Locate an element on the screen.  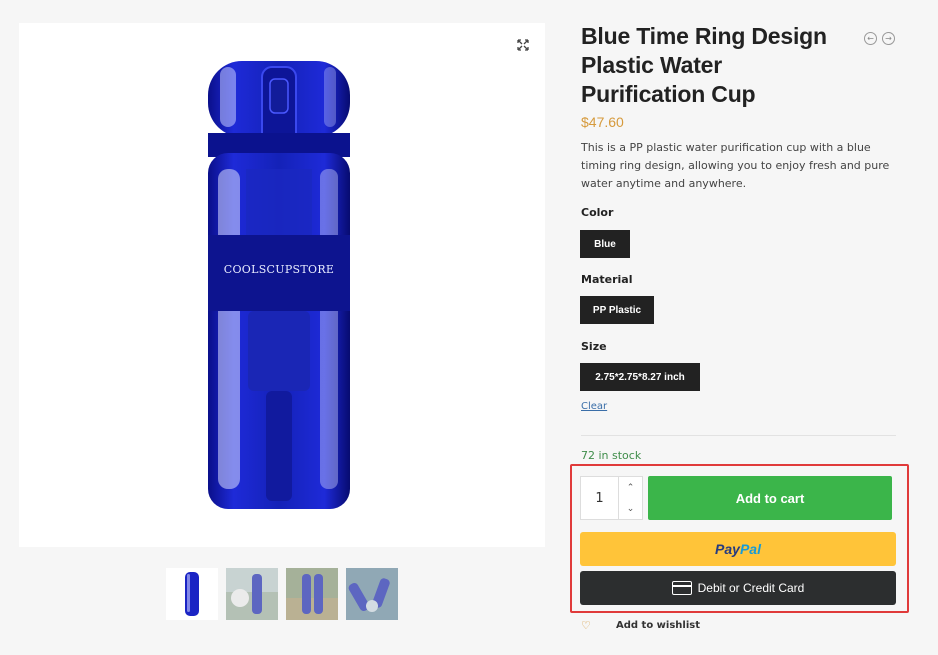
arrow-right-circle-icon: → is located at coordinates (888, 38).